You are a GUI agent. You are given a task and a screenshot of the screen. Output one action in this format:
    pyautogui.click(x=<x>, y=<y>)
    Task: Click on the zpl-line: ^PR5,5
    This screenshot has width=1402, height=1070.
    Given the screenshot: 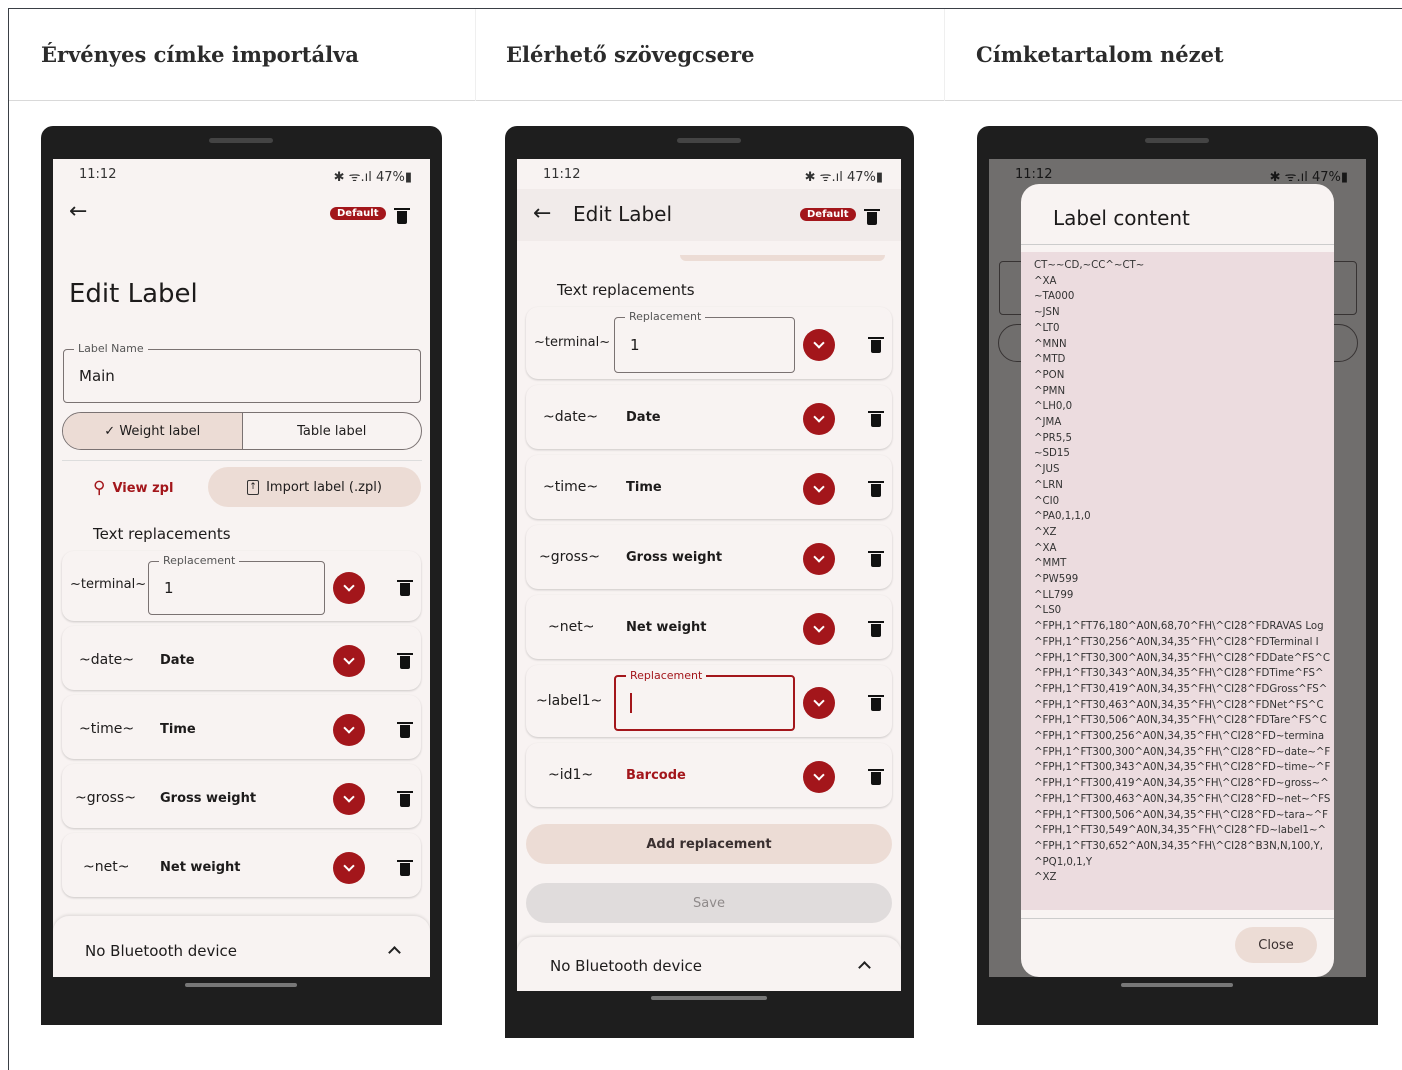 What is the action you would take?
    pyautogui.click(x=1053, y=438)
    